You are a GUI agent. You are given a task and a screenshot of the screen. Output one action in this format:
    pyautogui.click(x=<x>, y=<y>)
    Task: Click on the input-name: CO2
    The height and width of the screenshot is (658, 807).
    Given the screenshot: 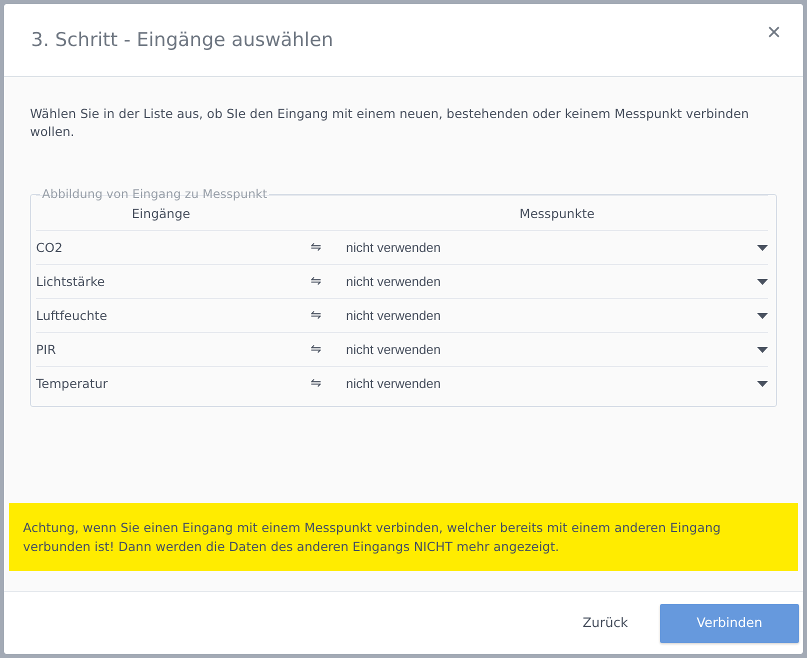 What is the action you would take?
    pyautogui.click(x=50, y=247)
    